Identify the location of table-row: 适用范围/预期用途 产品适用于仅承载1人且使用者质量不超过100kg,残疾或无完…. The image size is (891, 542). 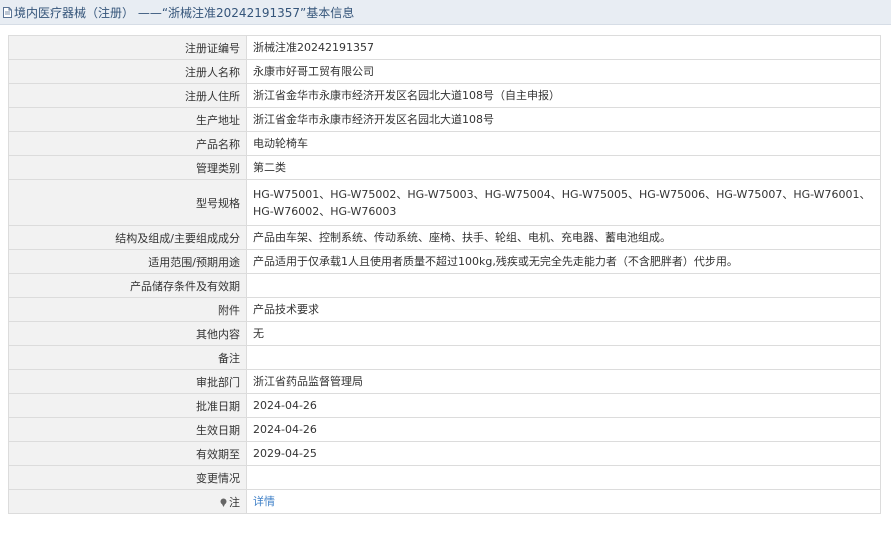
(444, 261).